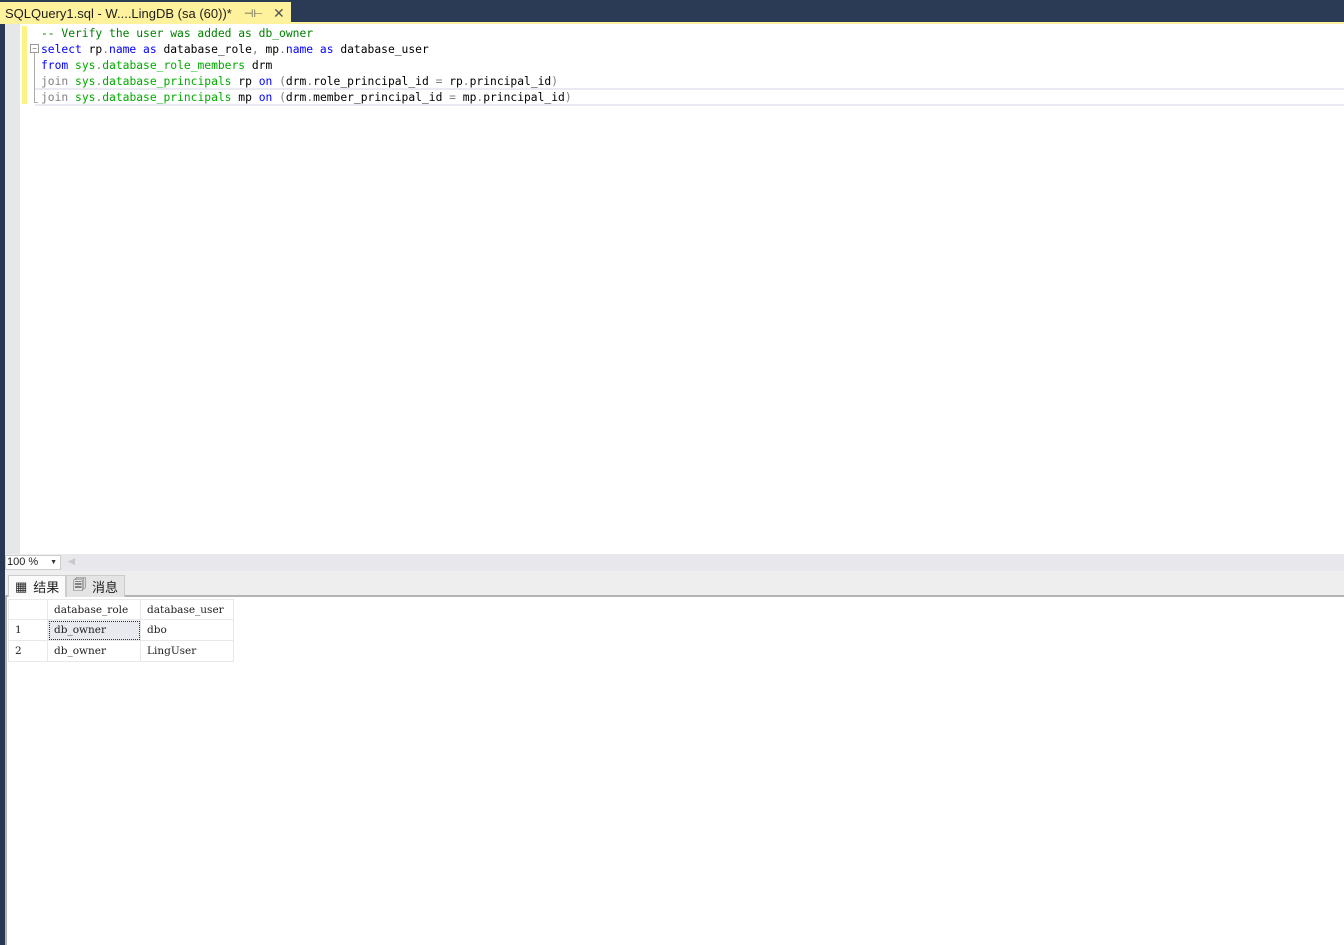 This screenshot has height=945, width=1344. Describe the element at coordinates (105, 587) in the screenshot. I see `tab-messages-label: 消息` at that location.